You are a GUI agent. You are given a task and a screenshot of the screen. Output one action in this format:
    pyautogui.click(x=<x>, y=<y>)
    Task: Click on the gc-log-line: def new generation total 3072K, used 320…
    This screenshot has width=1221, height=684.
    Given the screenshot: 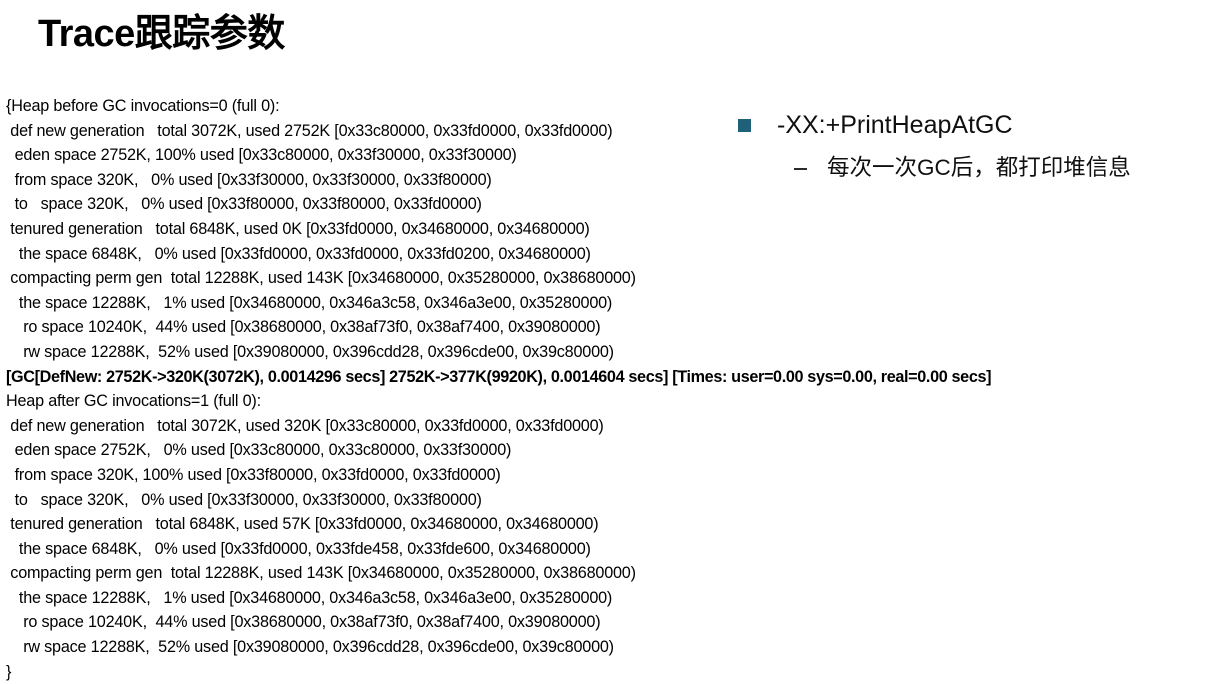 What is the action you would take?
    pyautogui.click(x=305, y=425)
    